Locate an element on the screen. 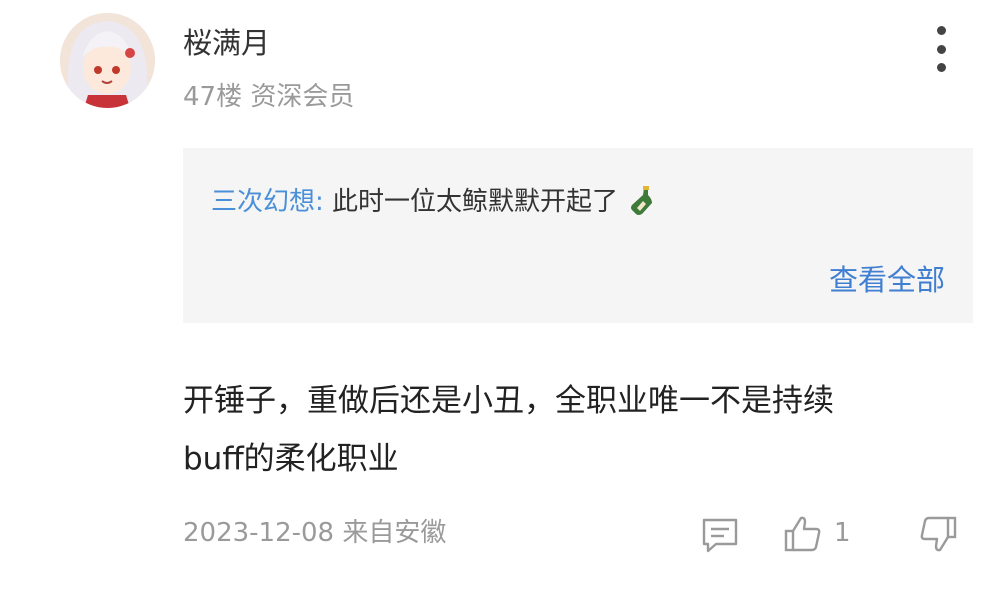  quoted-reply-text: 此时一位太鲸默默开起了 is located at coordinates (475, 202).